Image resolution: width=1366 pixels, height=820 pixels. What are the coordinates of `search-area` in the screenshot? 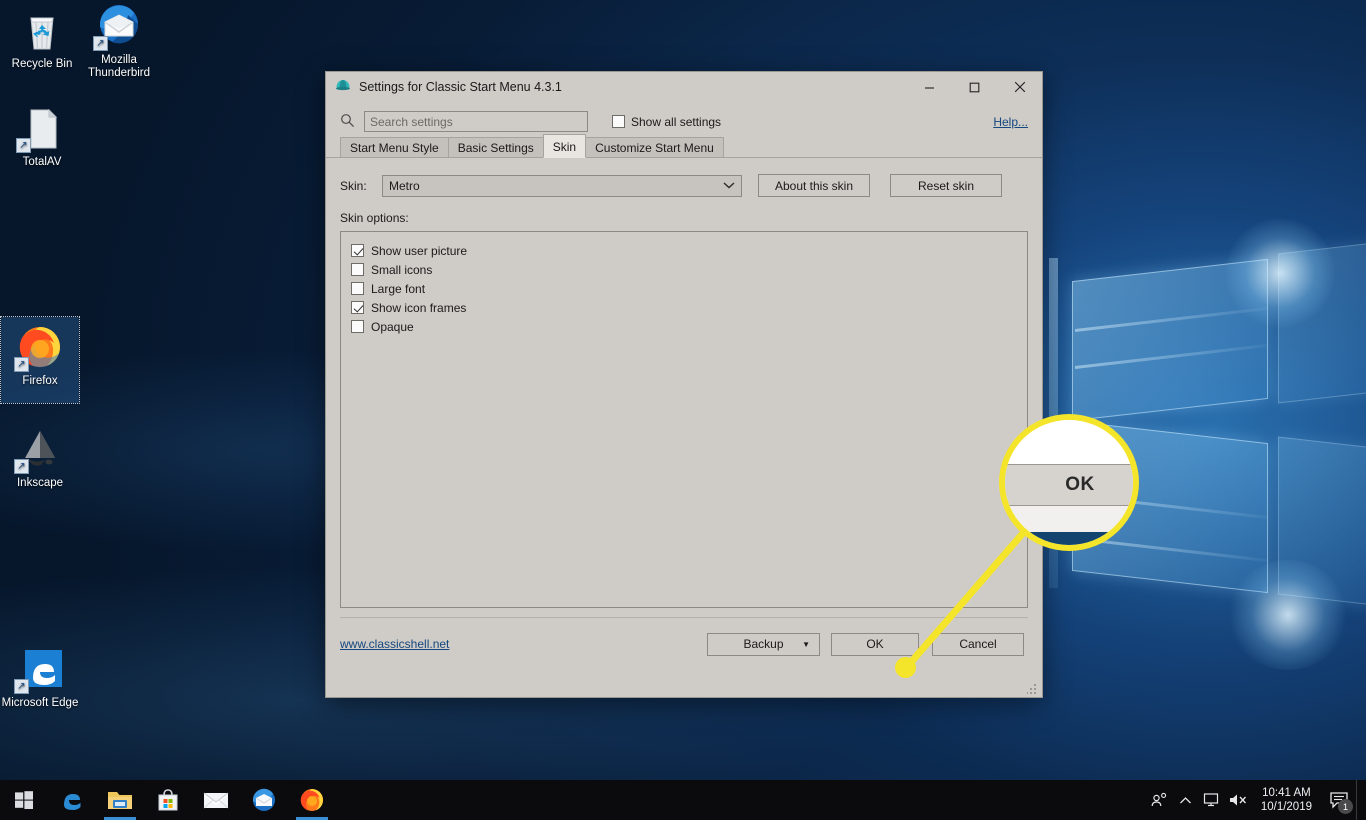 It's located at (464, 121).